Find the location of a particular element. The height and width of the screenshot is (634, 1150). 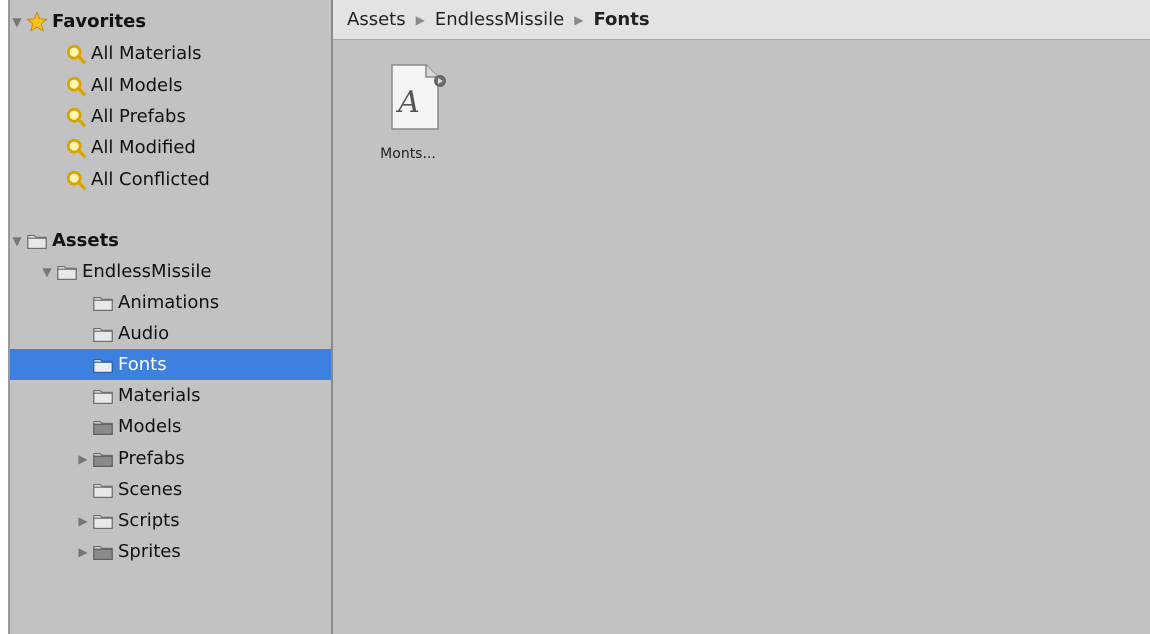

folder-label: Fonts is located at coordinates (142, 364).